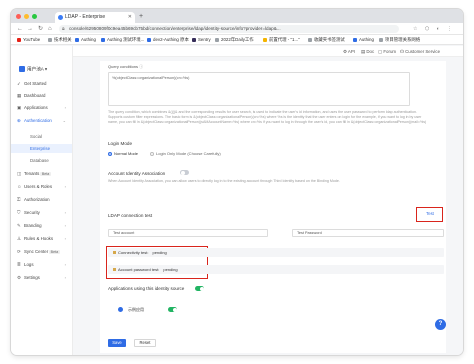 Image resolution: width=474 pixels, height=364 pixels. I want to click on sidebar-item-get-started: ➶ Get Started, so click(31, 84).